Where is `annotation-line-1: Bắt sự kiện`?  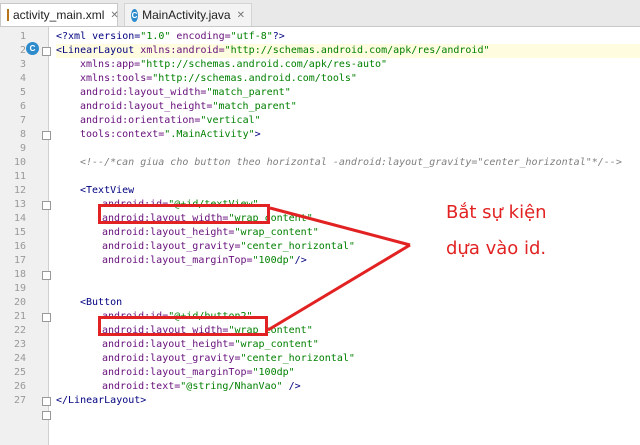 annotation-line-1: Bắt sự kiện is located at coordinates (496, 212).